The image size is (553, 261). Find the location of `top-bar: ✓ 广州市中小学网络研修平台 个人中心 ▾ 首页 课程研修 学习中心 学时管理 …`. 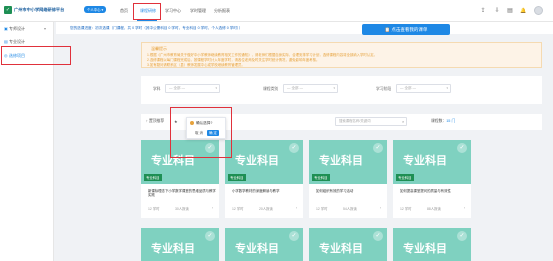

top-bar: ✓ 广州市中小学网络研修平台 个人中心 ▾ 首页 课程研修 学习中心 学时管理 … is located at coordinates (276, 11).